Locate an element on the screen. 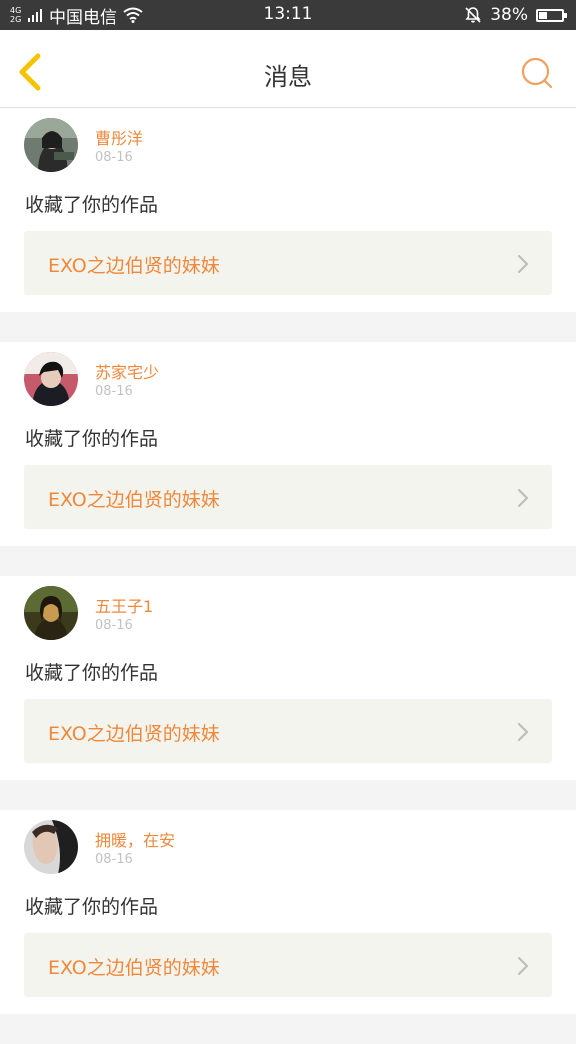  status-right: 38% is located at coordinates (515, 15).